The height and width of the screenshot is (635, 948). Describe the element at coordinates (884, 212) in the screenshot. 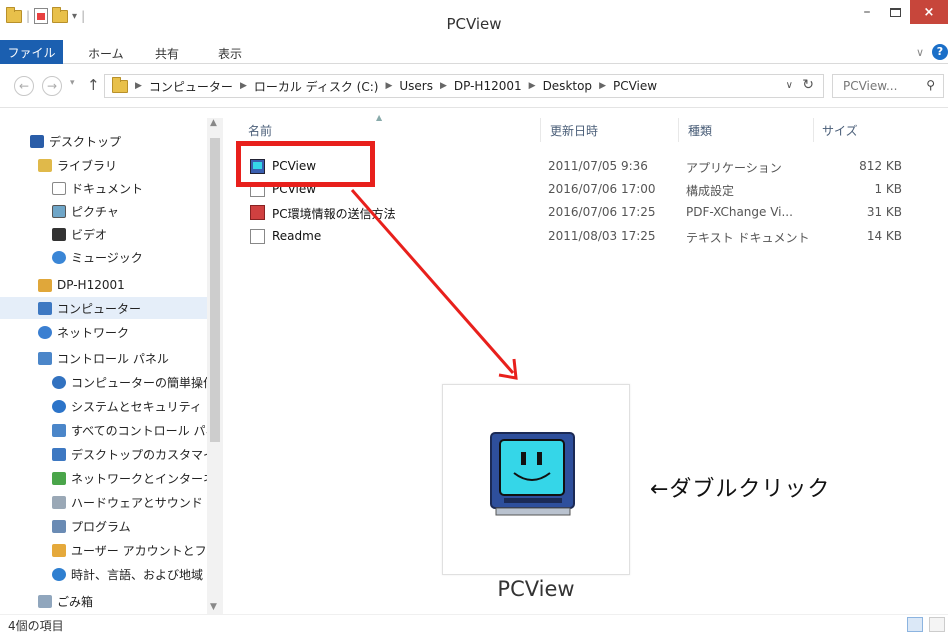

I see `file-size: 31 KB` at that location.